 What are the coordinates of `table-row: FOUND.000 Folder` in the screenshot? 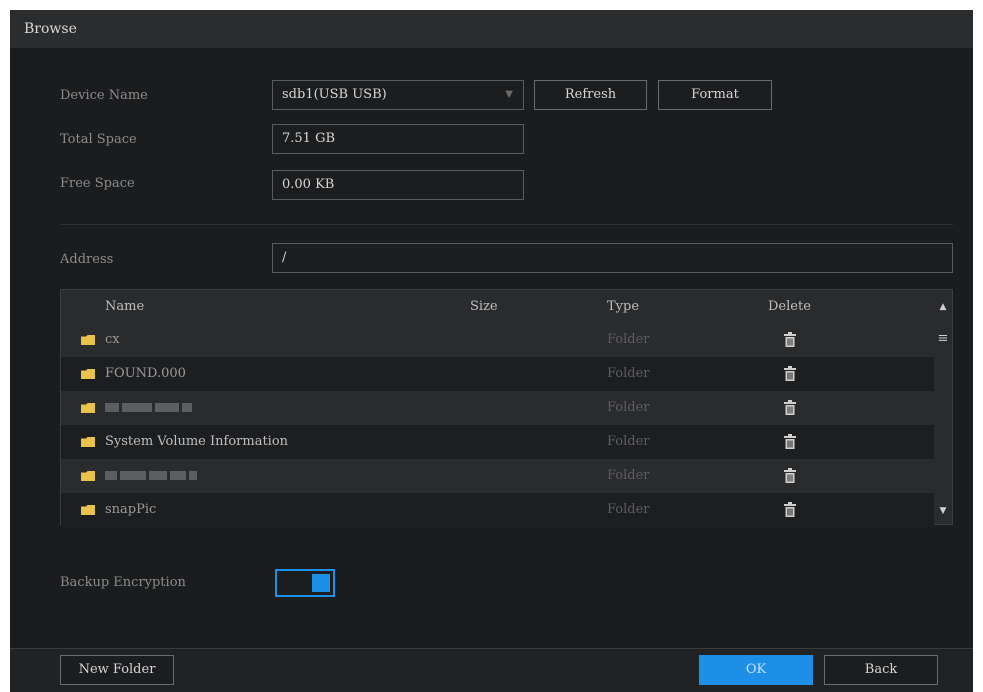 It's located at (497, 374).